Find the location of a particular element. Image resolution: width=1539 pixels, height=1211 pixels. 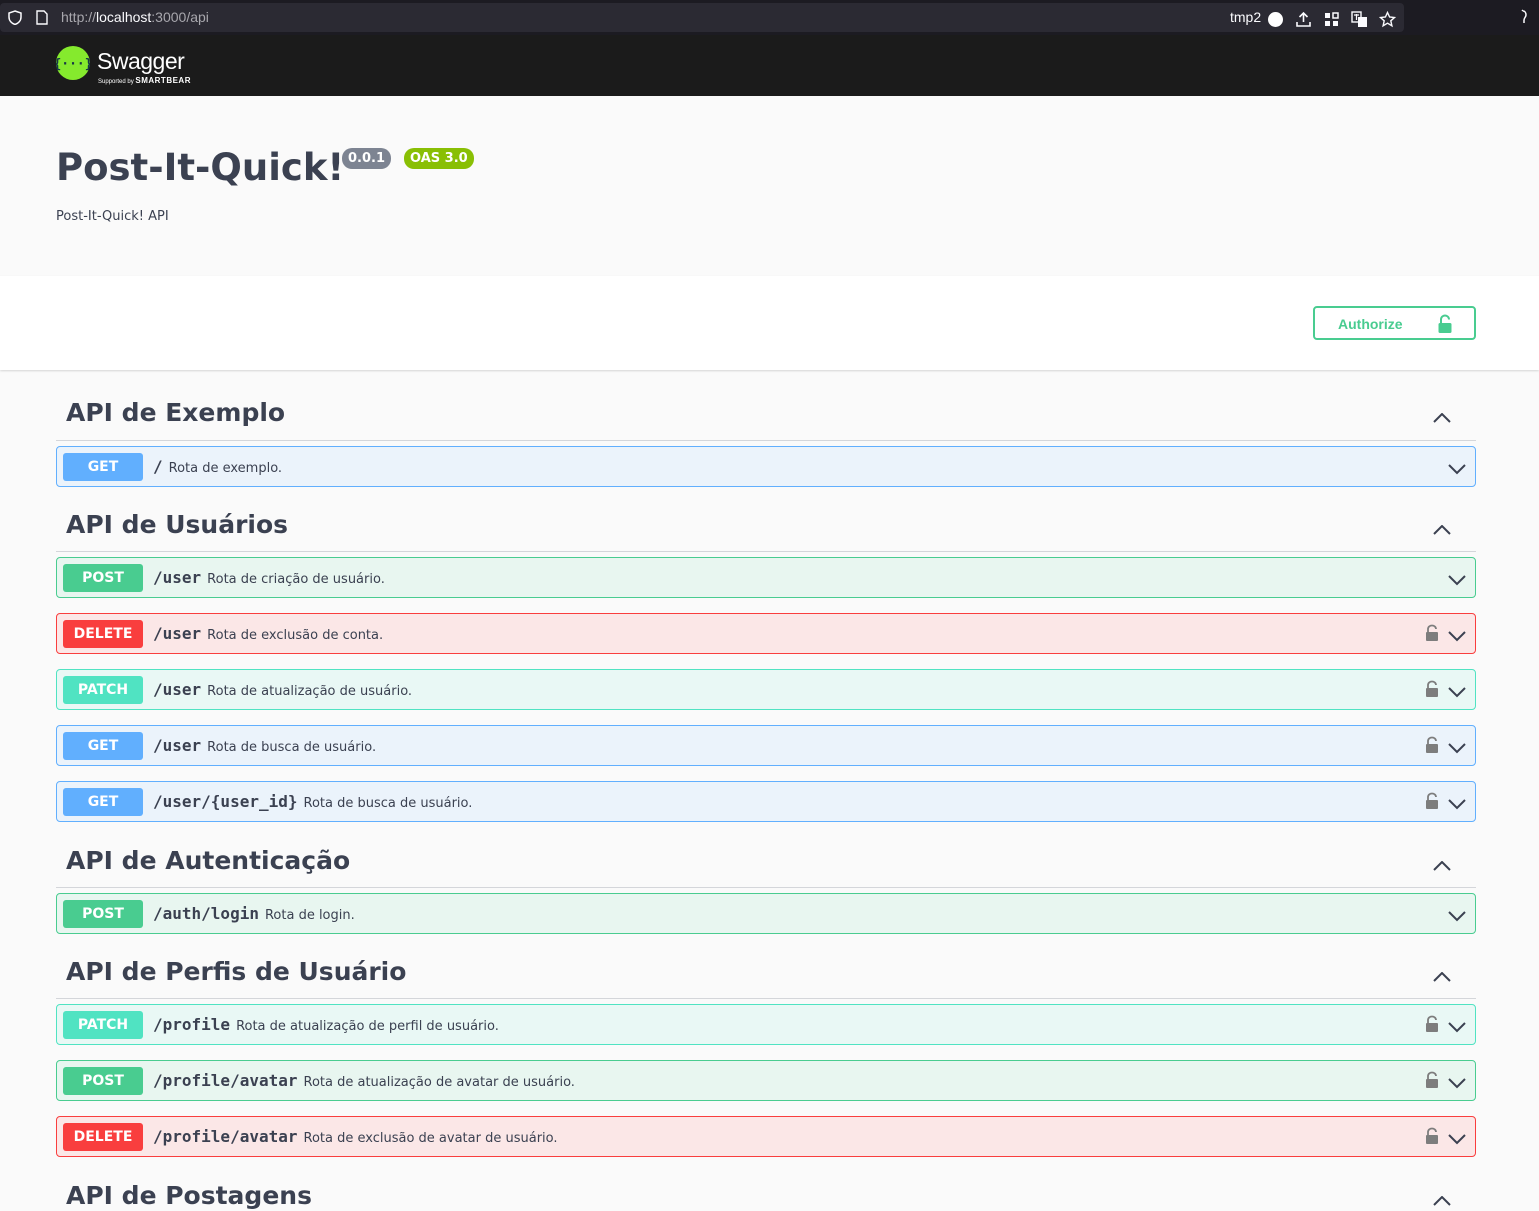

bookmark-star-icon is located at coordinates (1387, 19).